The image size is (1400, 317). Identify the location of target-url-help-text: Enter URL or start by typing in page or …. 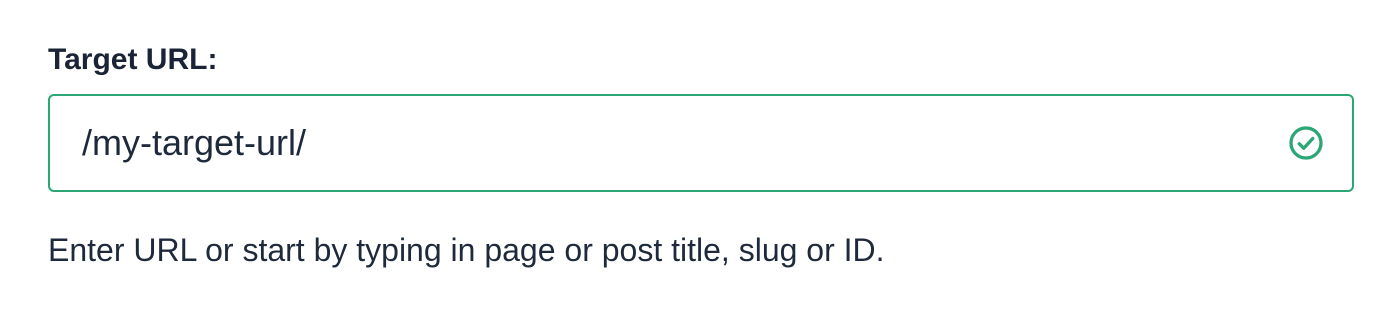
(466, 250).